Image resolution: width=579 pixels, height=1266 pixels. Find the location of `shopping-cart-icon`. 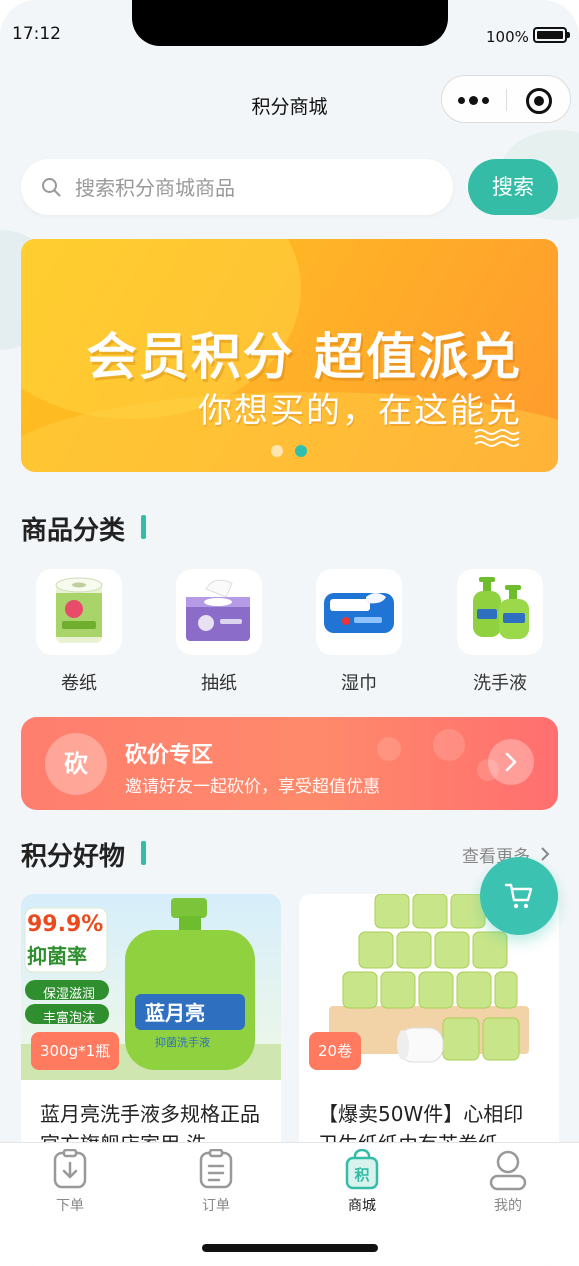

shopping-cart-icon is located at coordinates (518, 896).